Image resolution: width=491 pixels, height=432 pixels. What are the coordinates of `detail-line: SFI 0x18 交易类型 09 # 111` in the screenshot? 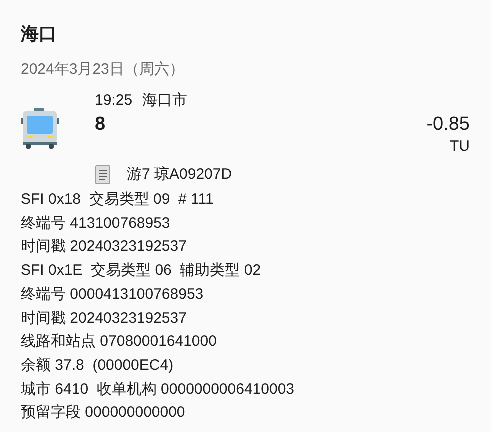 It's located at (117, 200).